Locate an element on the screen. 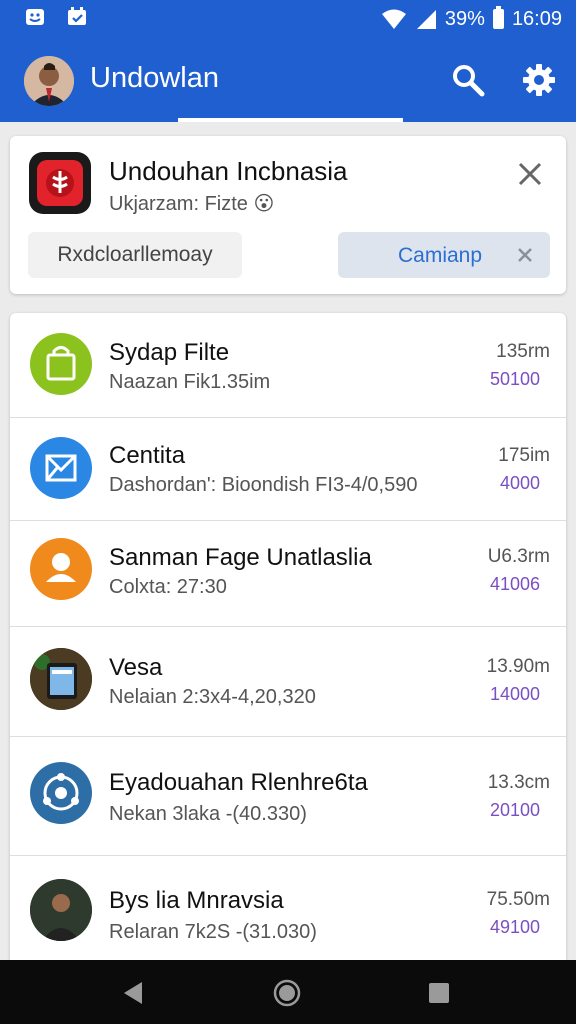  home-icon is located at coordinates (287, 993).